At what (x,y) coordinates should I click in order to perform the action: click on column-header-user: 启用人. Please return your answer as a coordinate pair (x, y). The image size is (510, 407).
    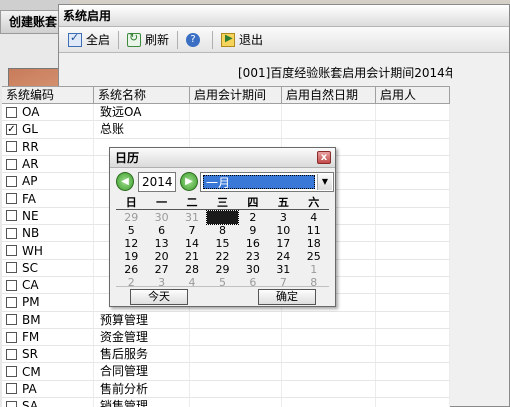
    Looking at the image, I should click on (413, 95).